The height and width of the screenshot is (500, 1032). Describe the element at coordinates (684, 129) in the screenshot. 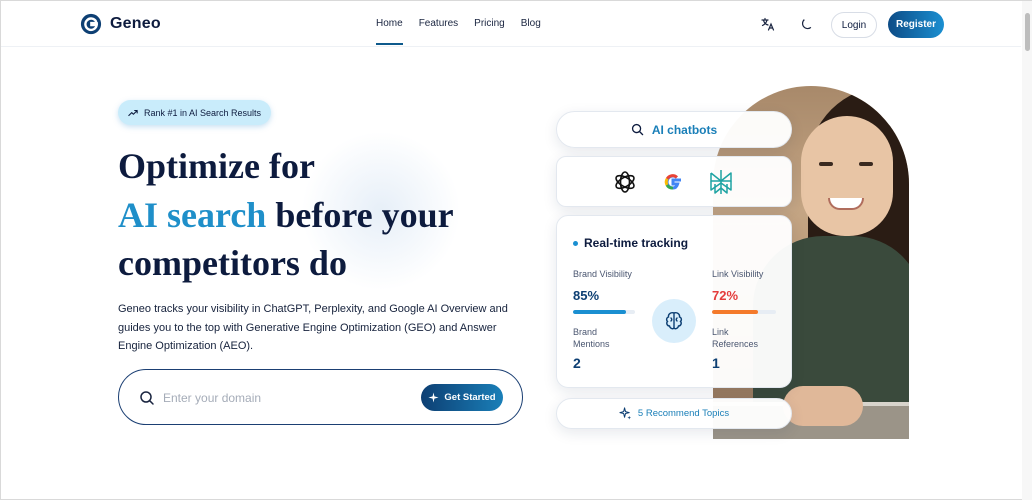

I see `ai-chatbots-label: AI chatbots` at that location.